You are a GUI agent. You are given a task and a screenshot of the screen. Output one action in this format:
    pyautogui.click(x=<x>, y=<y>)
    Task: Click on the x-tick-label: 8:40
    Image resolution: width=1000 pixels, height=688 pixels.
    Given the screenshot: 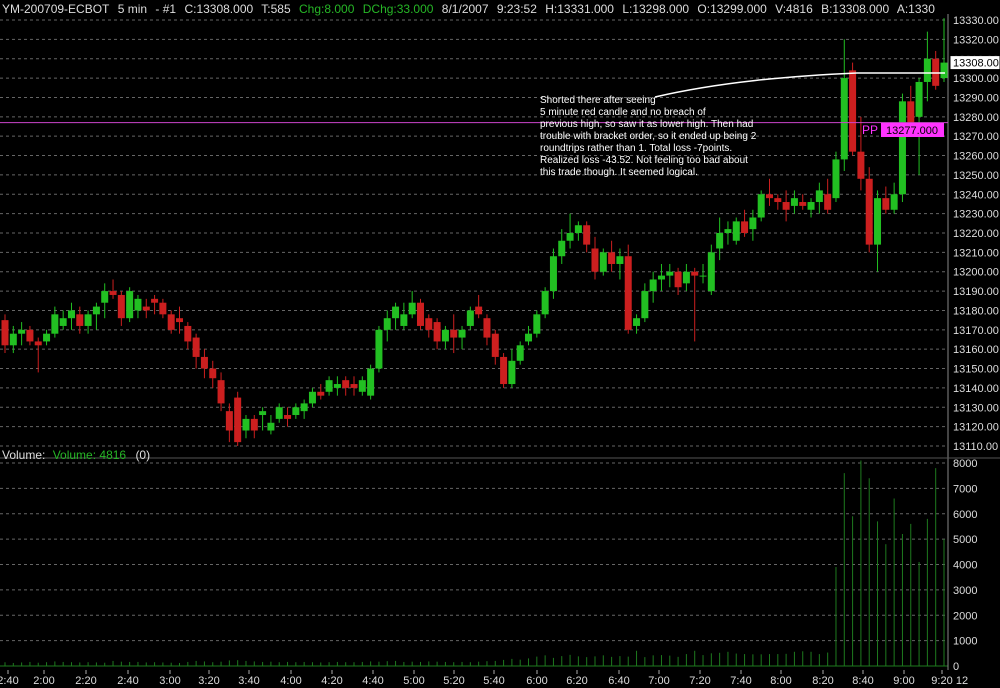 What is the action you would take?
    pyautogui.click(x=862, y=681)
    